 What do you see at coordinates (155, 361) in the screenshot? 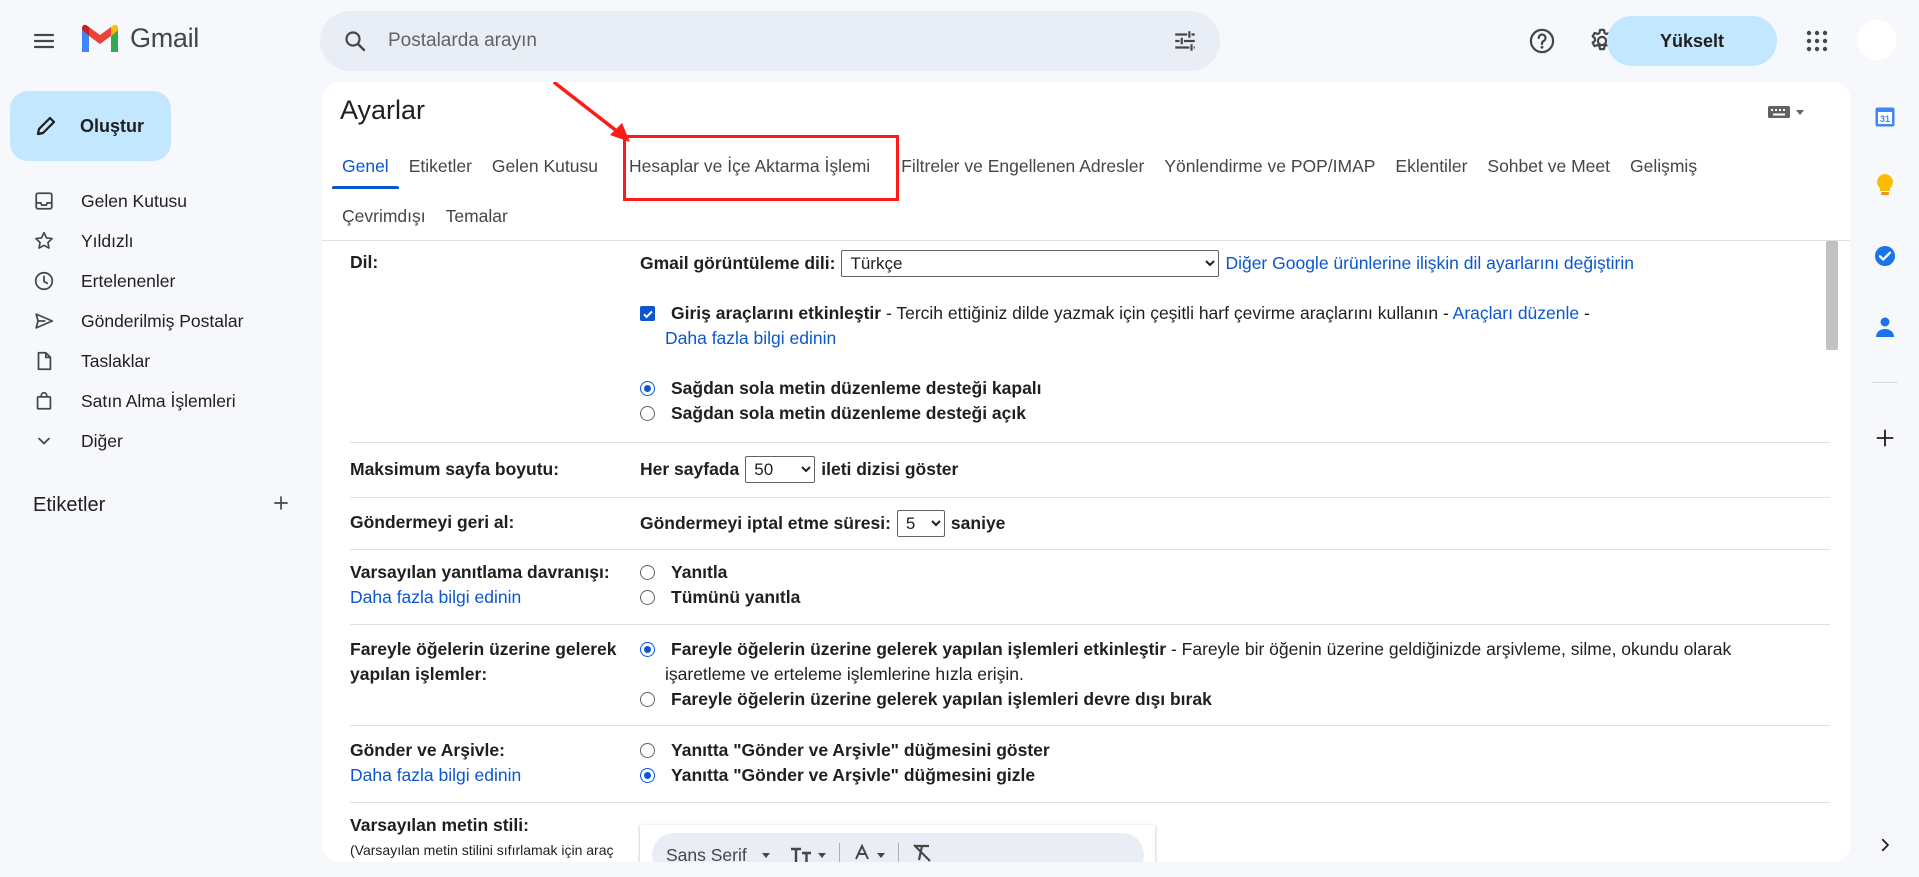
I see `sidebar-item-drafts: Taslaklar` at bounding box center [155, 361].